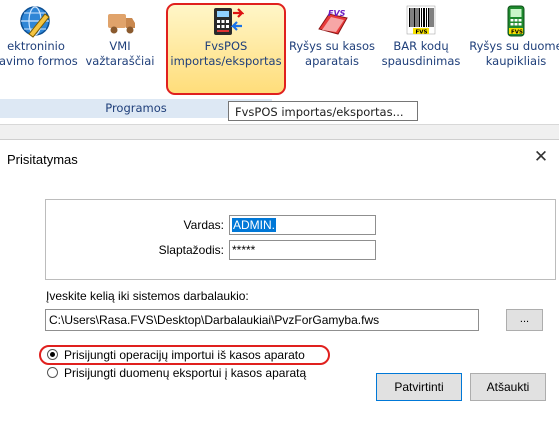 The image size is (559, 444). What do you see at coordinates (421, 21) in the screenshot?
I see `barcode-icon: FVS` at bounding box center [421, 21].